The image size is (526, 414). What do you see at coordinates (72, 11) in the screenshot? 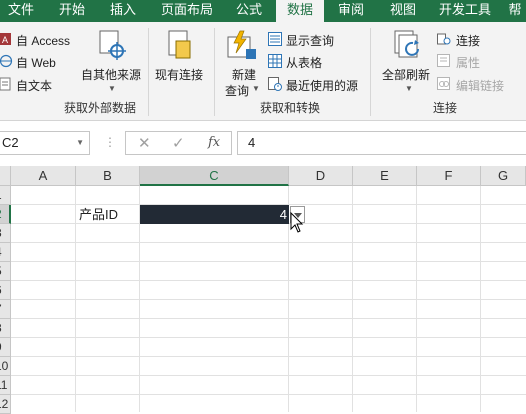
I see `tab-home: 开始` at bounding box center [72, 11].